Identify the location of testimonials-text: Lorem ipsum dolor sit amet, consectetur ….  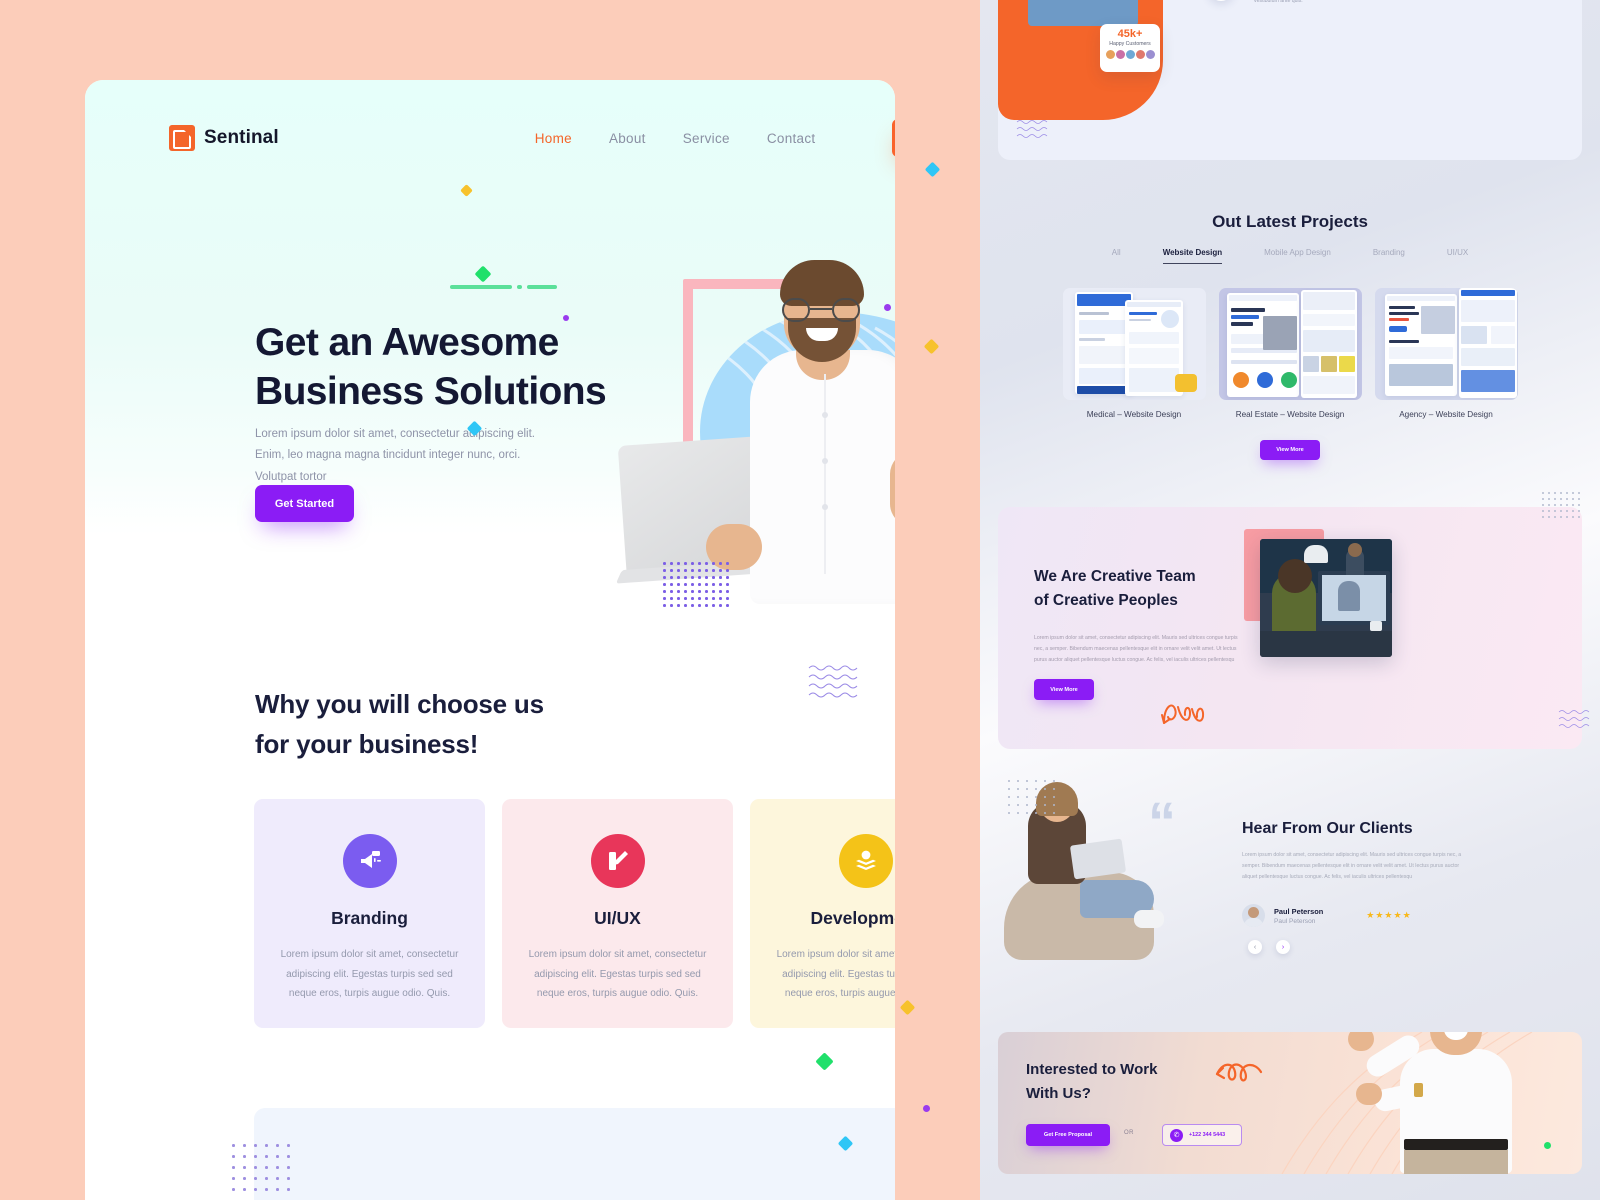
(1352, 866).